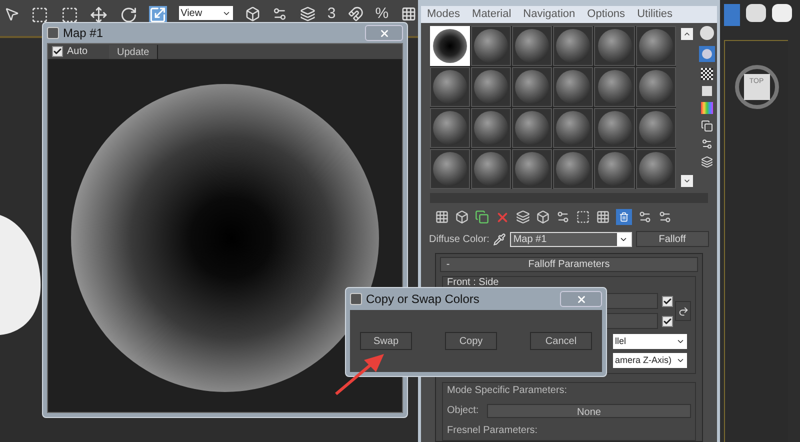  Describe the element at coordinates (386, 341) in the screenshot. I see `dialog-button: Swap` at that location.